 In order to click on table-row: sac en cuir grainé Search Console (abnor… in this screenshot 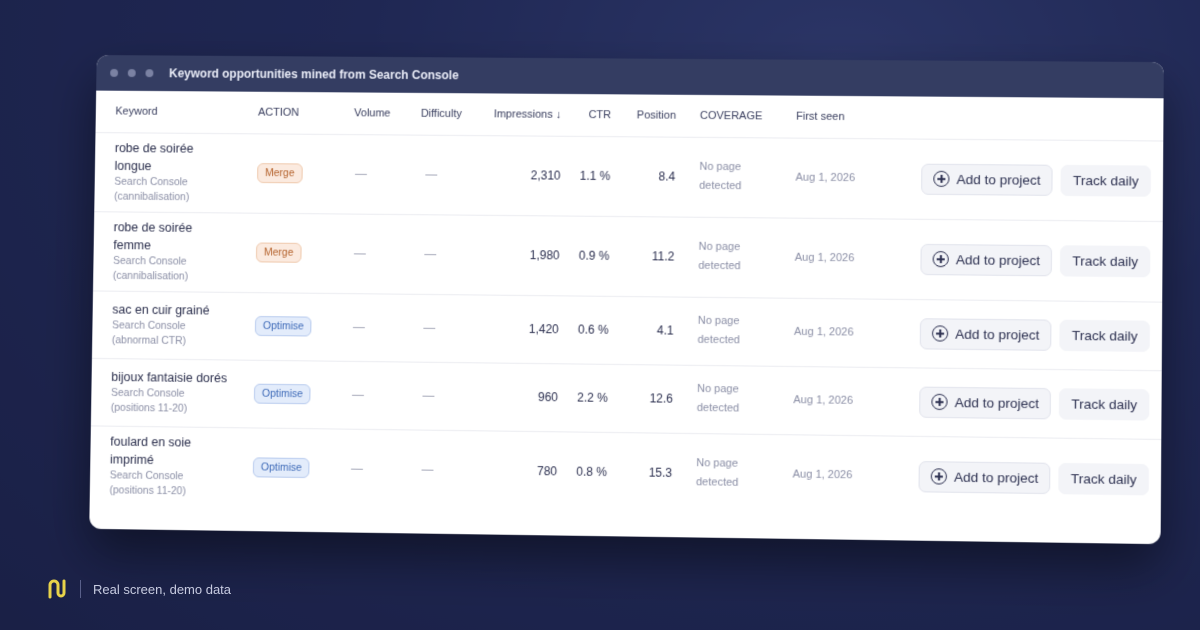, I will do `click(627, 330)`.